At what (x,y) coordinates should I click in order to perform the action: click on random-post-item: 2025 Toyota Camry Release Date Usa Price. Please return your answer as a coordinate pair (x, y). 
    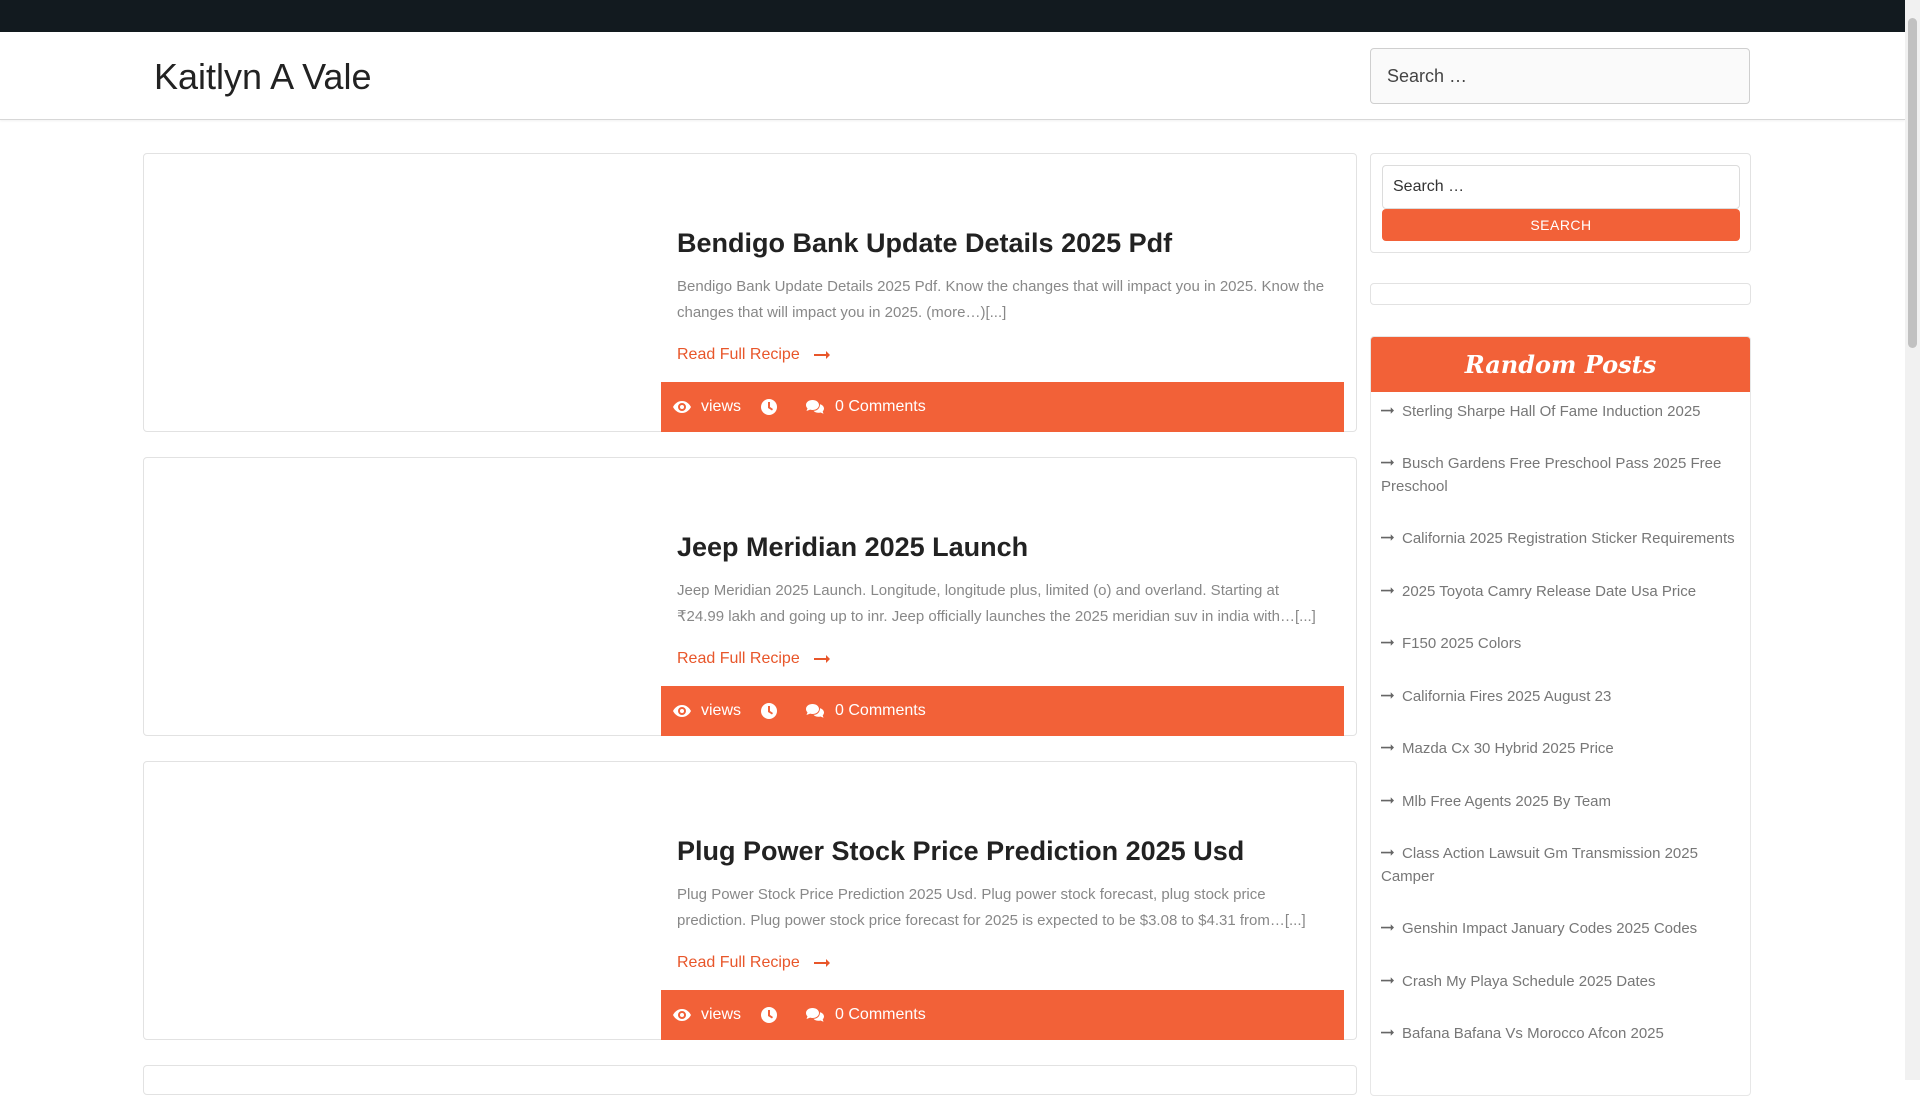
    Looking at the image, I should click on (1561, 591).